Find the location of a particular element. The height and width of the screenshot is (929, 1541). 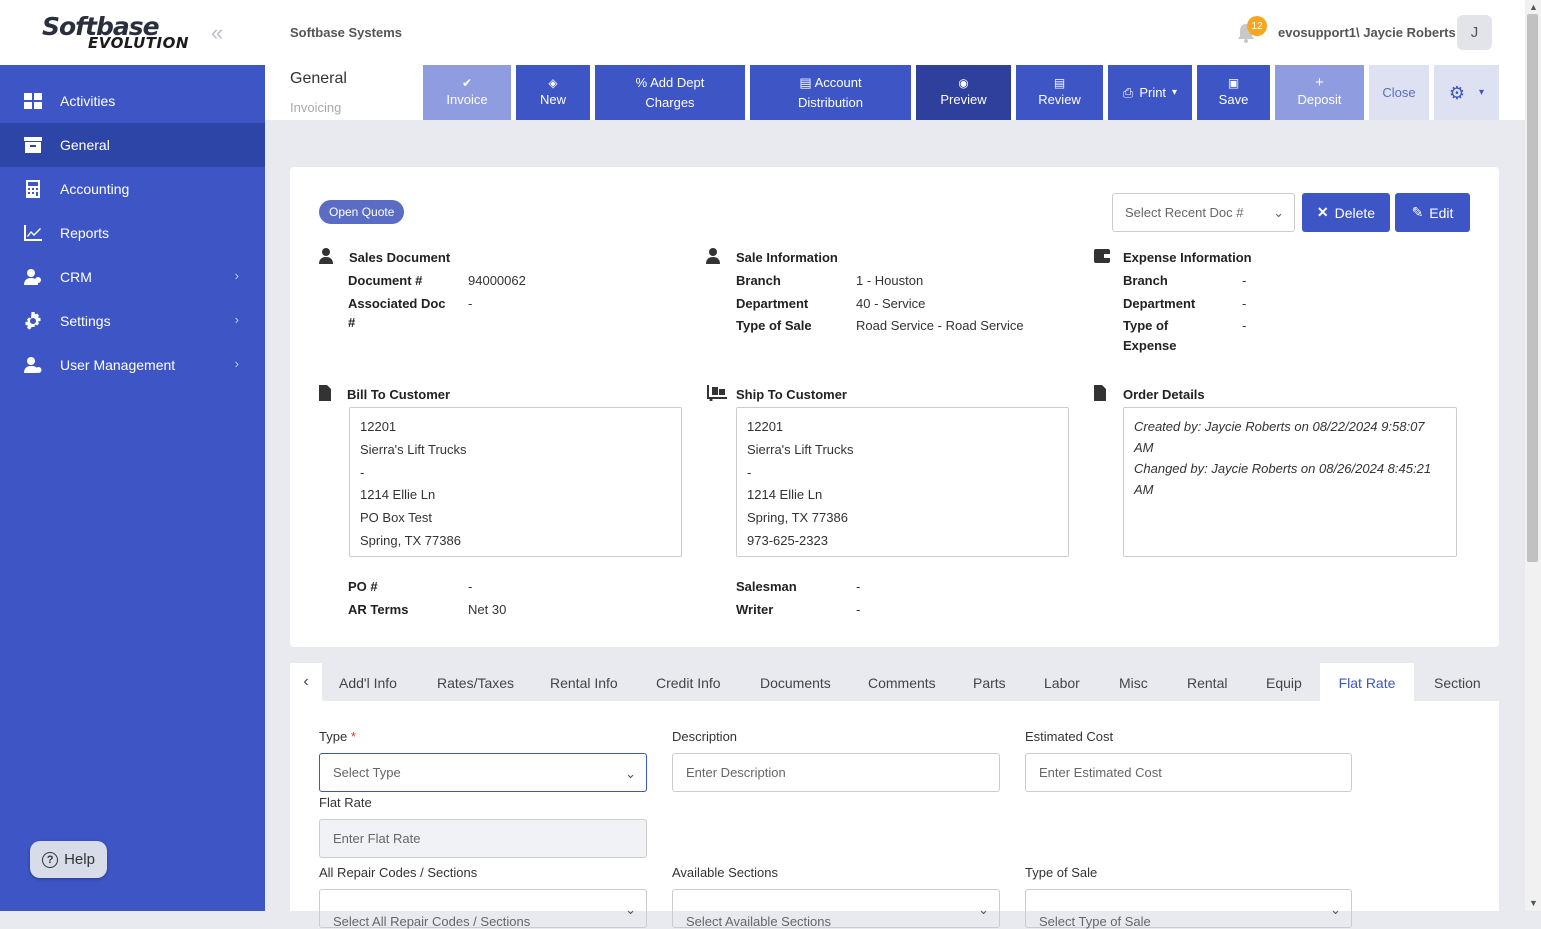

help-button: ? Help is located at coordinates (68, 859).